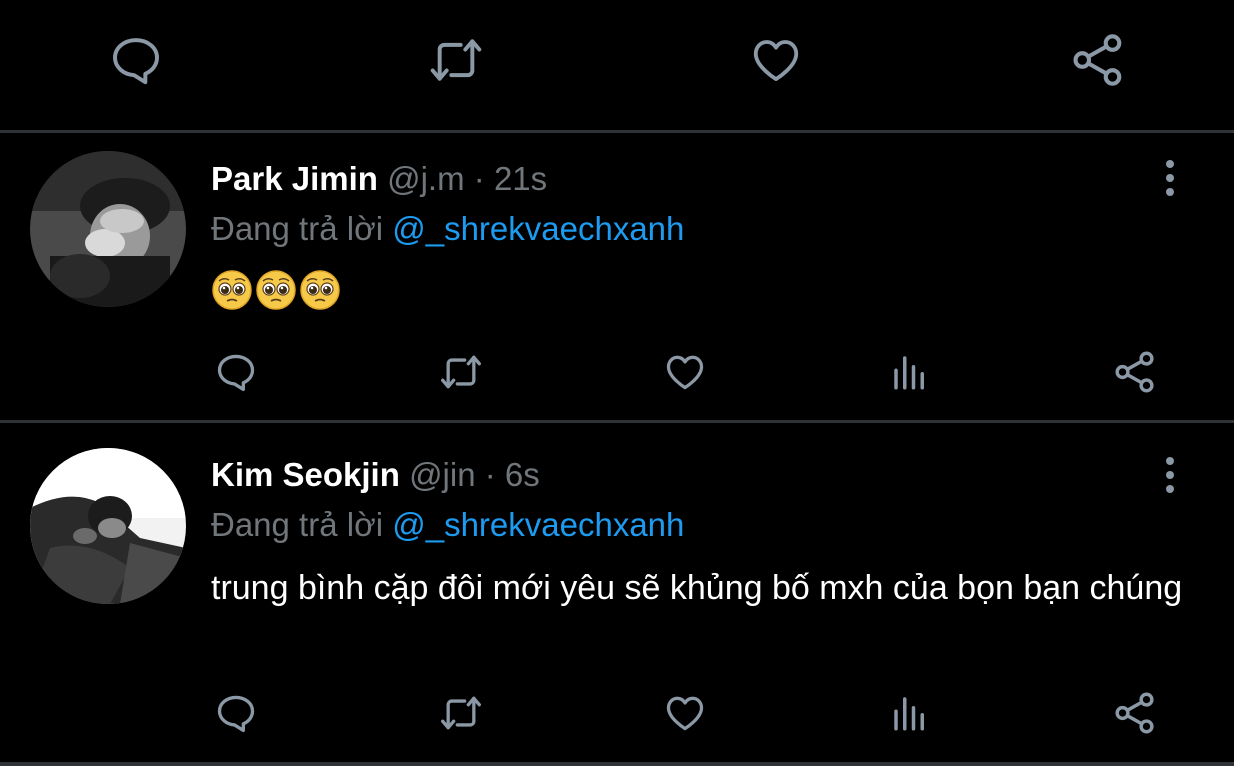  What do you see at coordinates (617, 764) in the screenshot?
I see `divider` at bounding box center [617, 764].